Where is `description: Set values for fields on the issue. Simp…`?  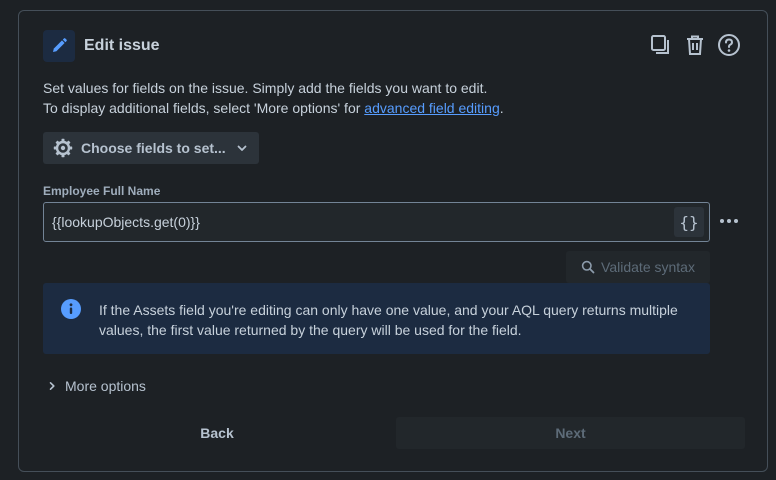 description: Set values for fields on the issue. Simp… is located at coordinates (273, 98).